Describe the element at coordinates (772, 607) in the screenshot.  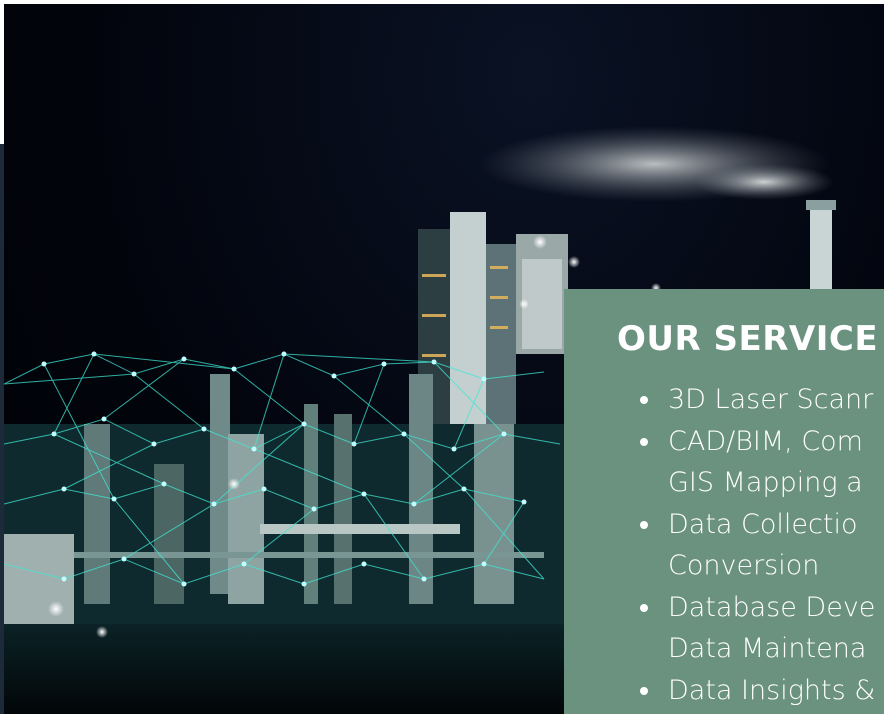
I see `service-line: Database Deve` at that location.